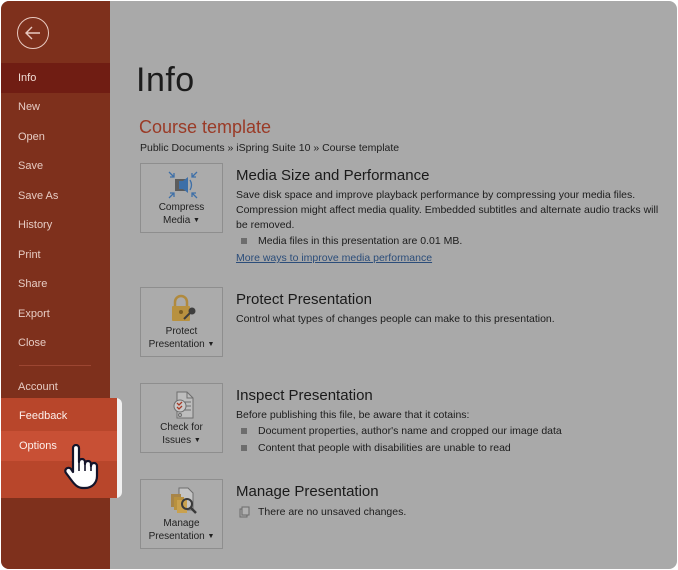 The image size is (678, 570). I want to click on highlight-menu: Feedback Options, so click(59, 448).